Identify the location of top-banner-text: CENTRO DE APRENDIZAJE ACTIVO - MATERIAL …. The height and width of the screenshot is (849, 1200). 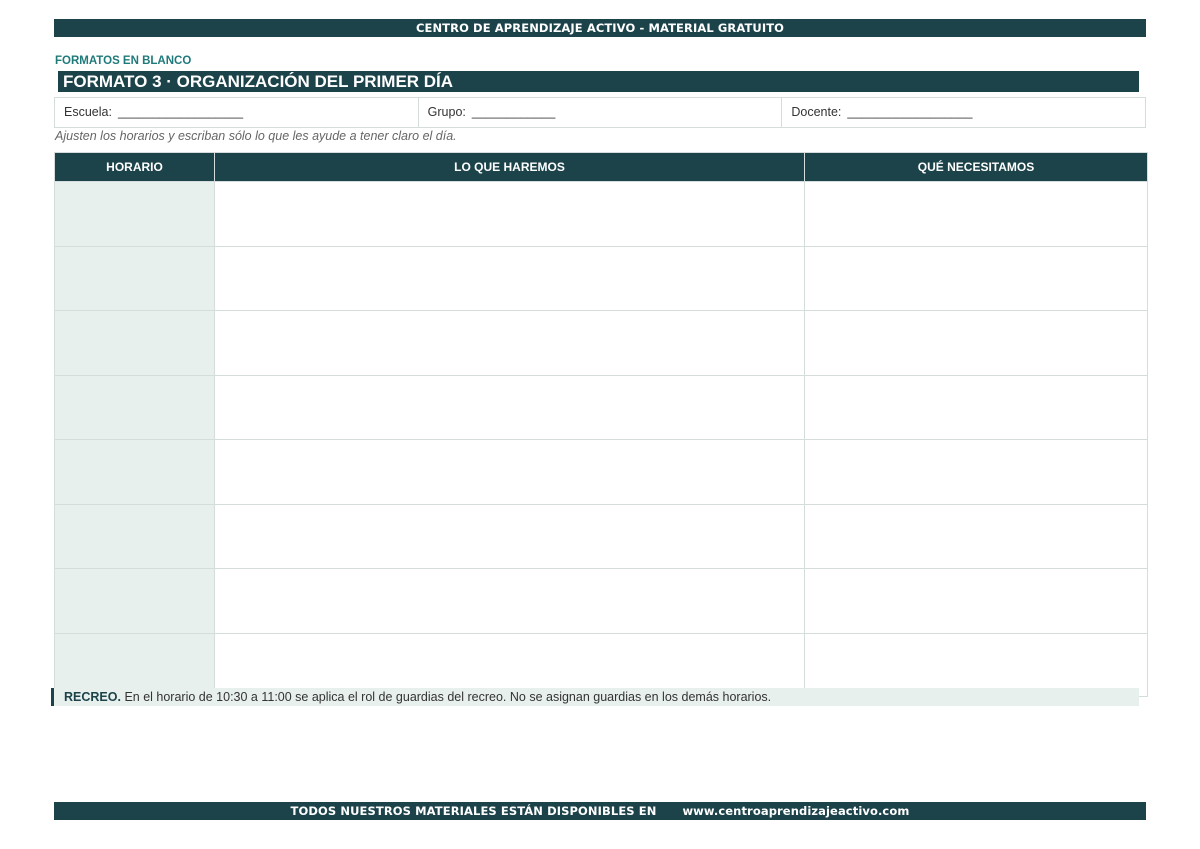
(600, 28).